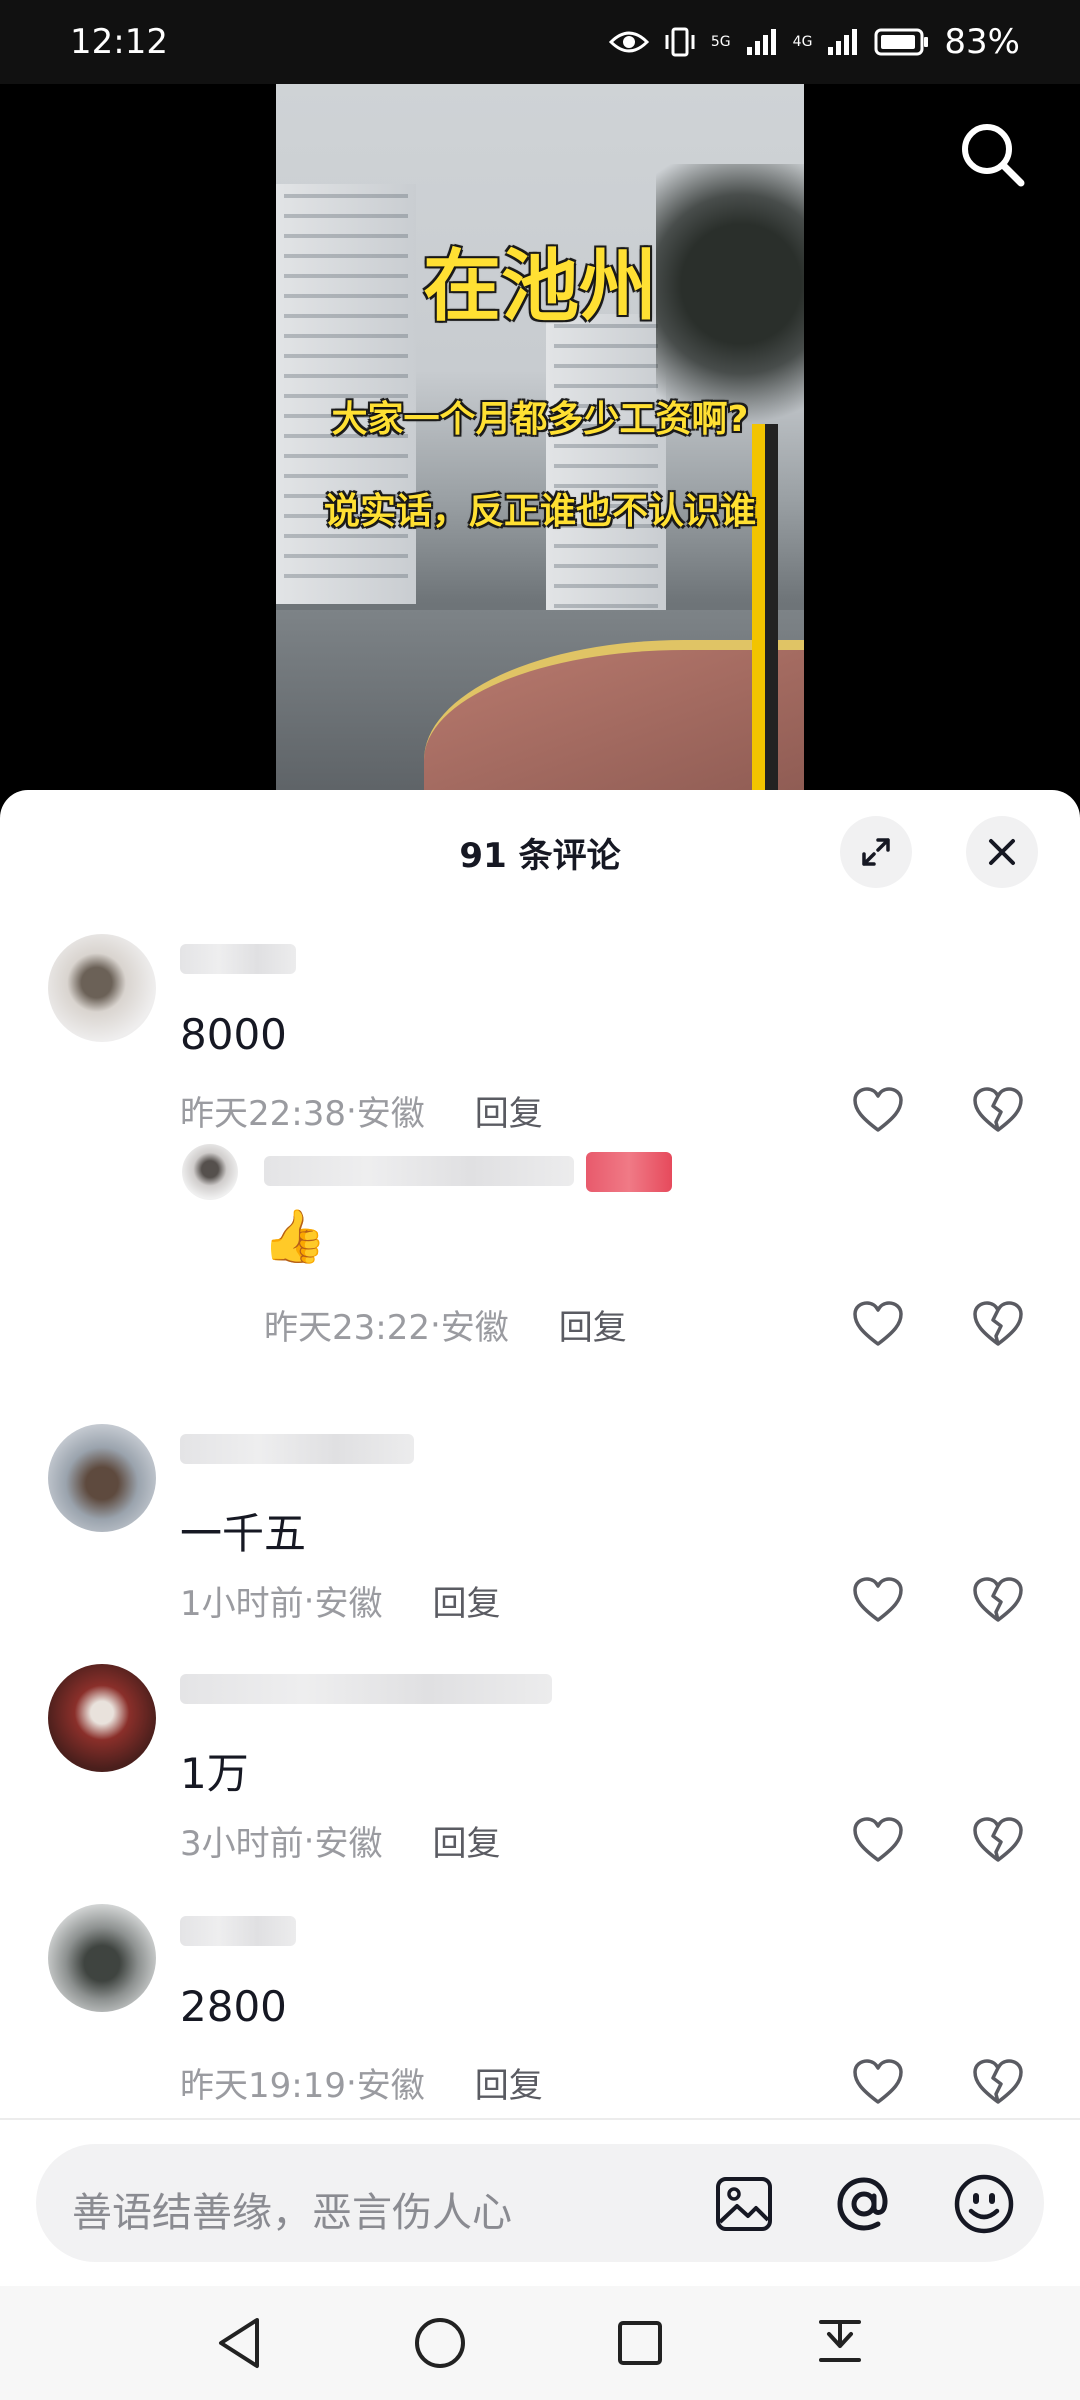  I want to click on comment-time: 1小时前, so click(242, 1604).